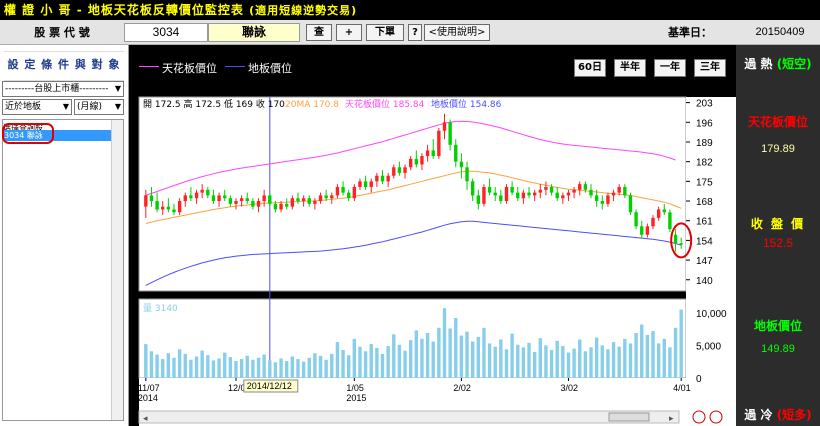 Image resolution: width=820 pixels, height=426 pixels. What do you see at coordinates (778, 149) in the screenshot?
I see `ceiling-price-value: 179.89` at bounding box center [778, 149].